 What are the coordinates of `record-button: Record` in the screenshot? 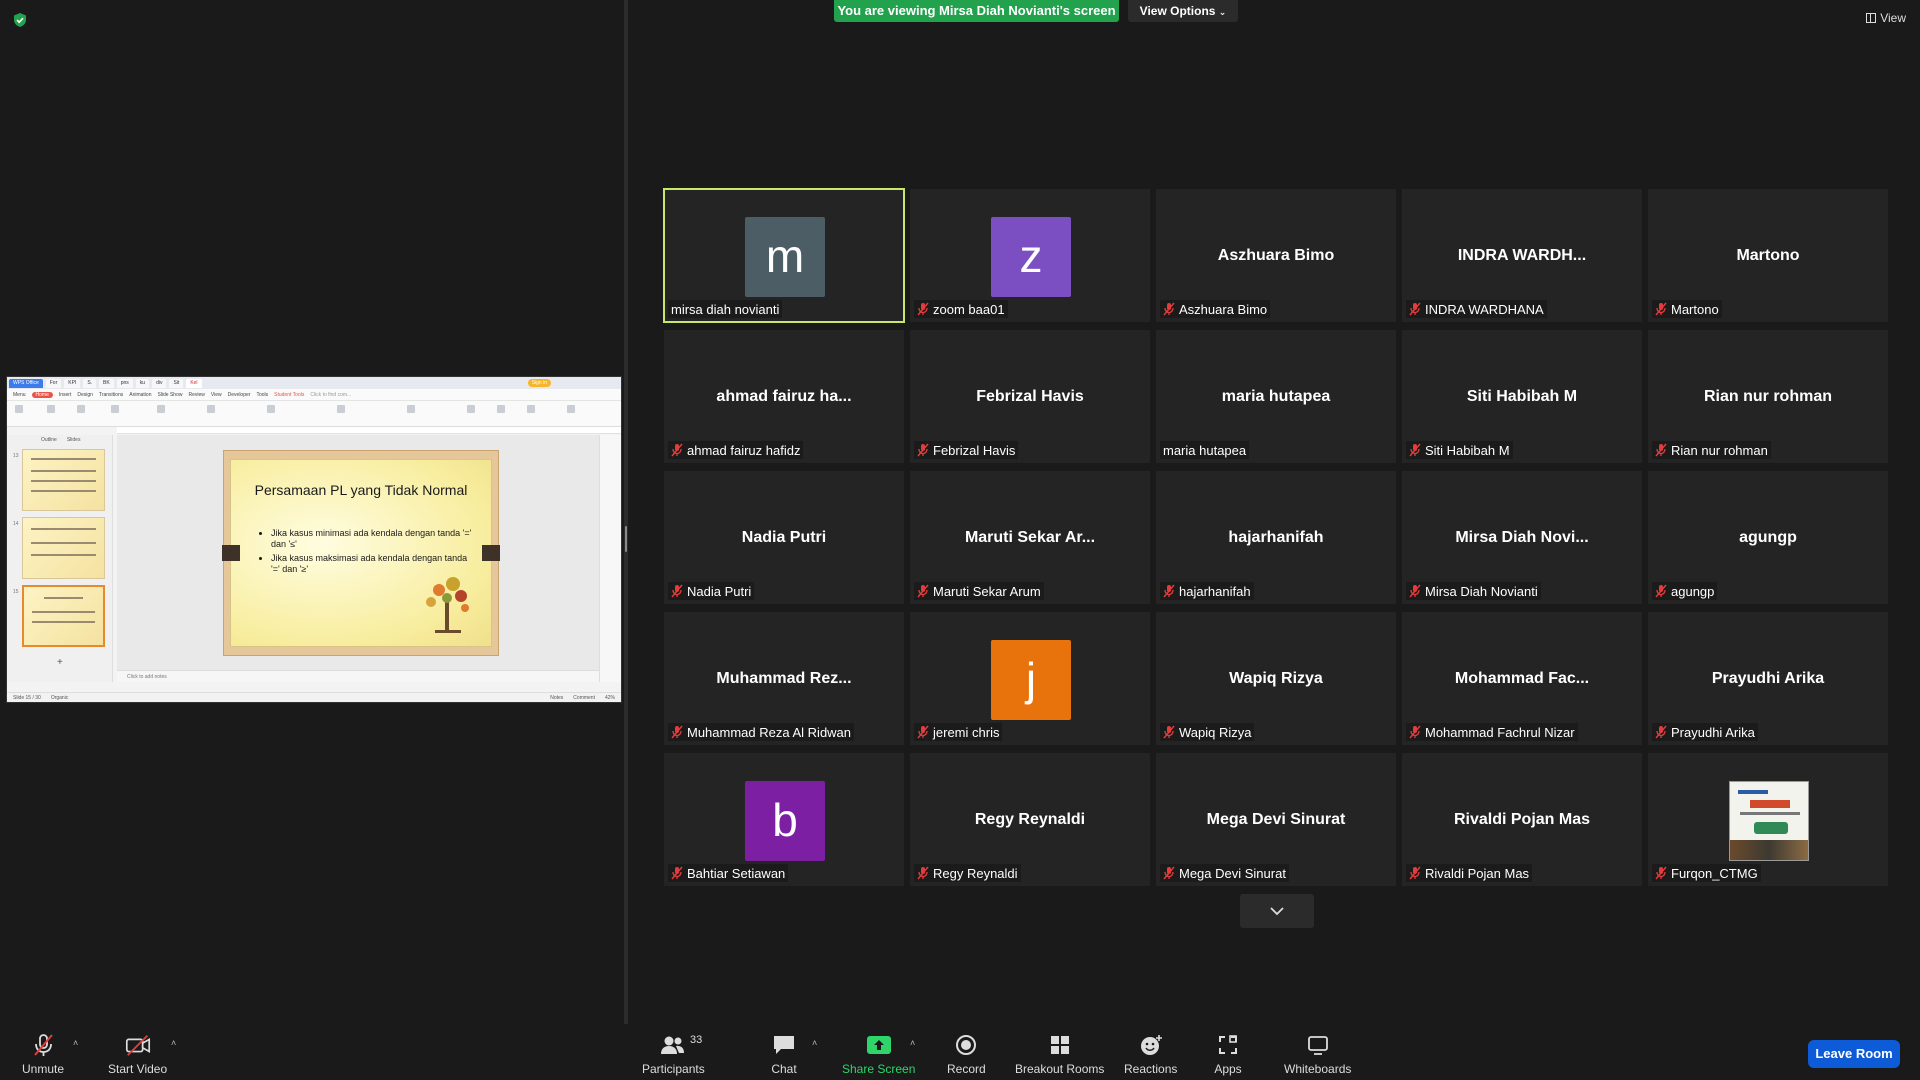 It's located at (966, 1054).